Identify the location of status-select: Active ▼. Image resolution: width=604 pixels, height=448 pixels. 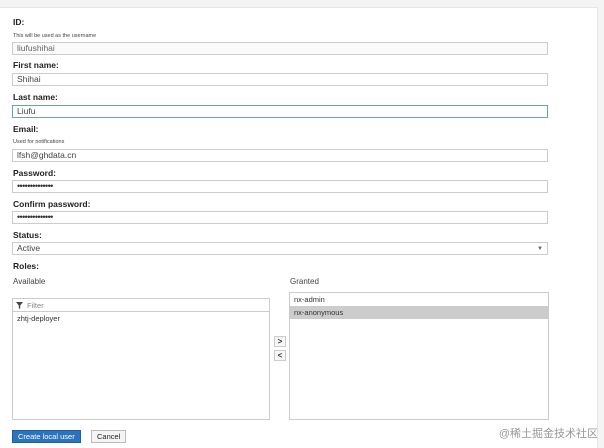
(280, 248).